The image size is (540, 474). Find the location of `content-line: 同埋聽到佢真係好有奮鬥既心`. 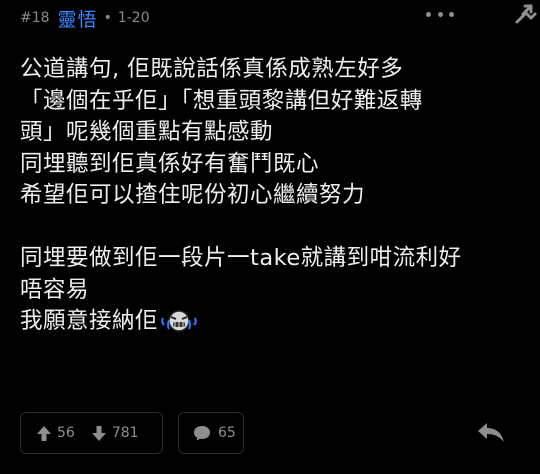

content-line: 同埋聽到佢真係好有奮鬥既心 is located at coordinates (170, 163).